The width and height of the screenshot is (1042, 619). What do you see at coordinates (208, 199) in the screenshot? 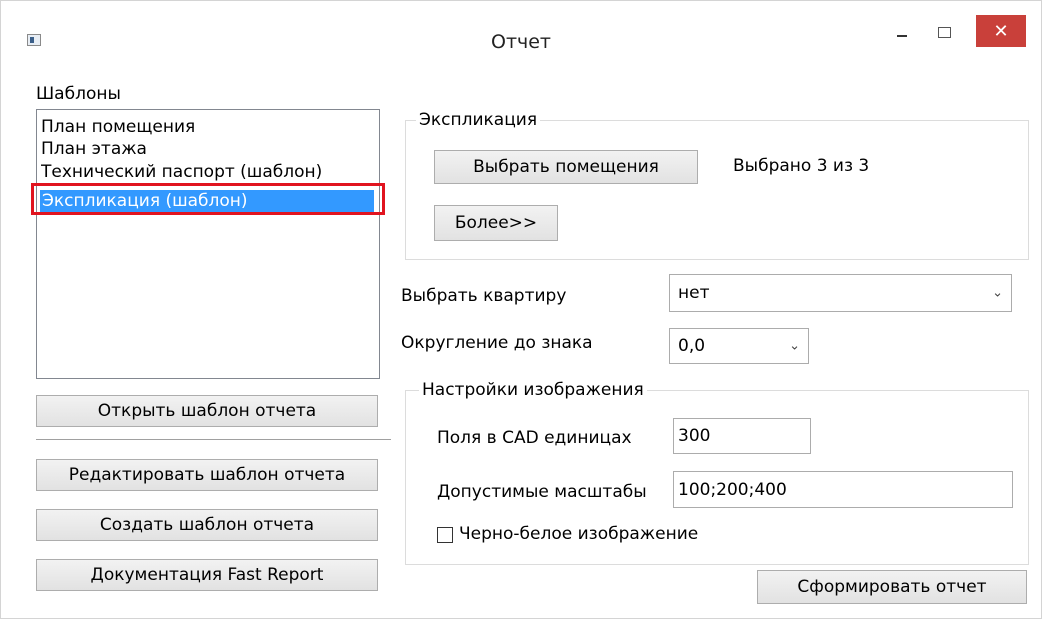
I see `selection-highlight-box` at bounding box center [208, 199].